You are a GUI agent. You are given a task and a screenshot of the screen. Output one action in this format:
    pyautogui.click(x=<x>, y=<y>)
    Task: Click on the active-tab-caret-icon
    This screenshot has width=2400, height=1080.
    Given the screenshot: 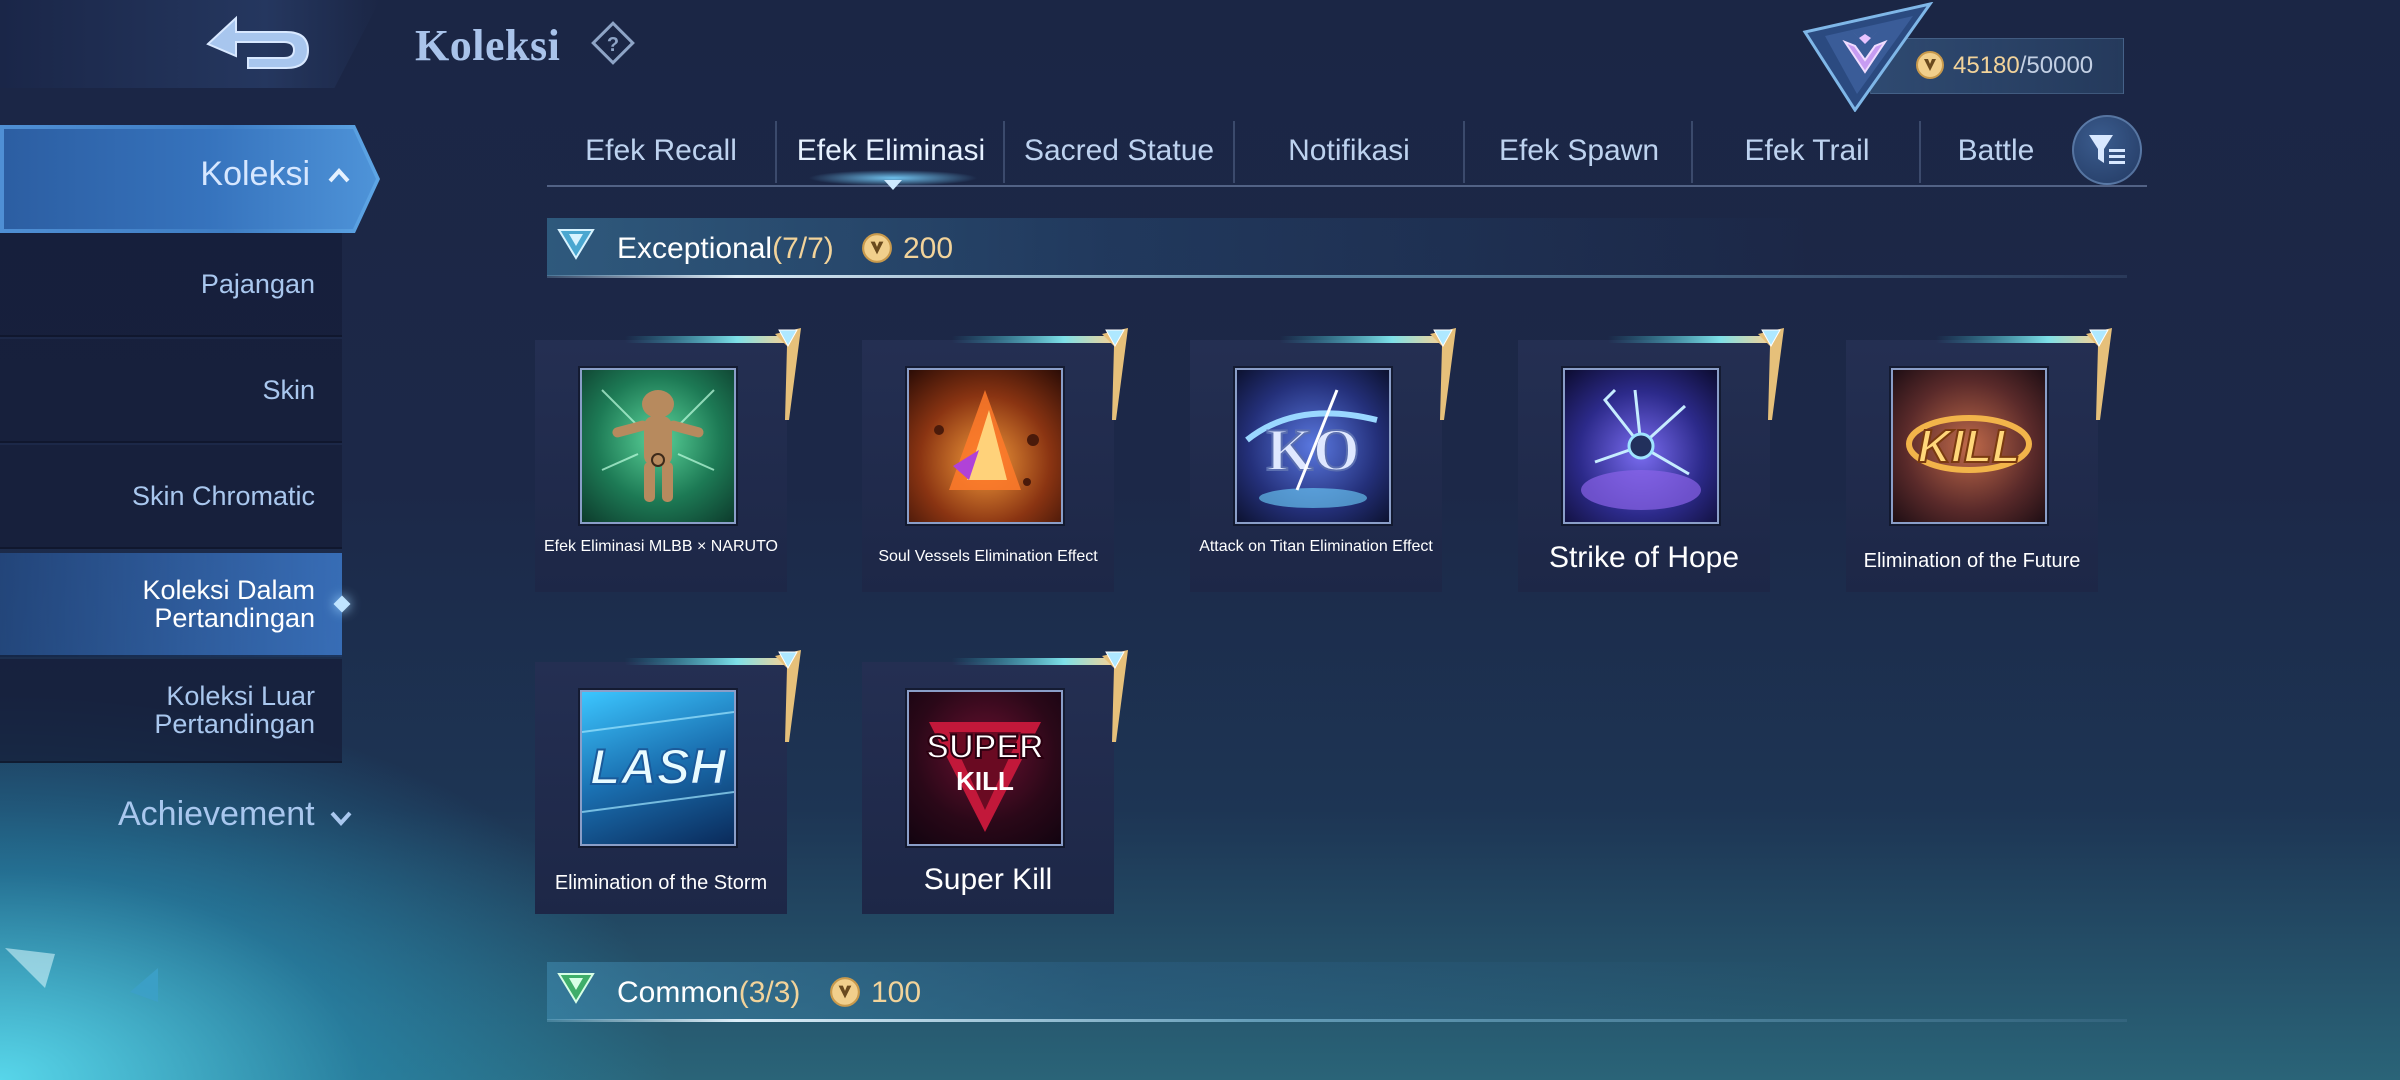 What is the action you would take?
    pyautogui.click(x=893, y=185)
    